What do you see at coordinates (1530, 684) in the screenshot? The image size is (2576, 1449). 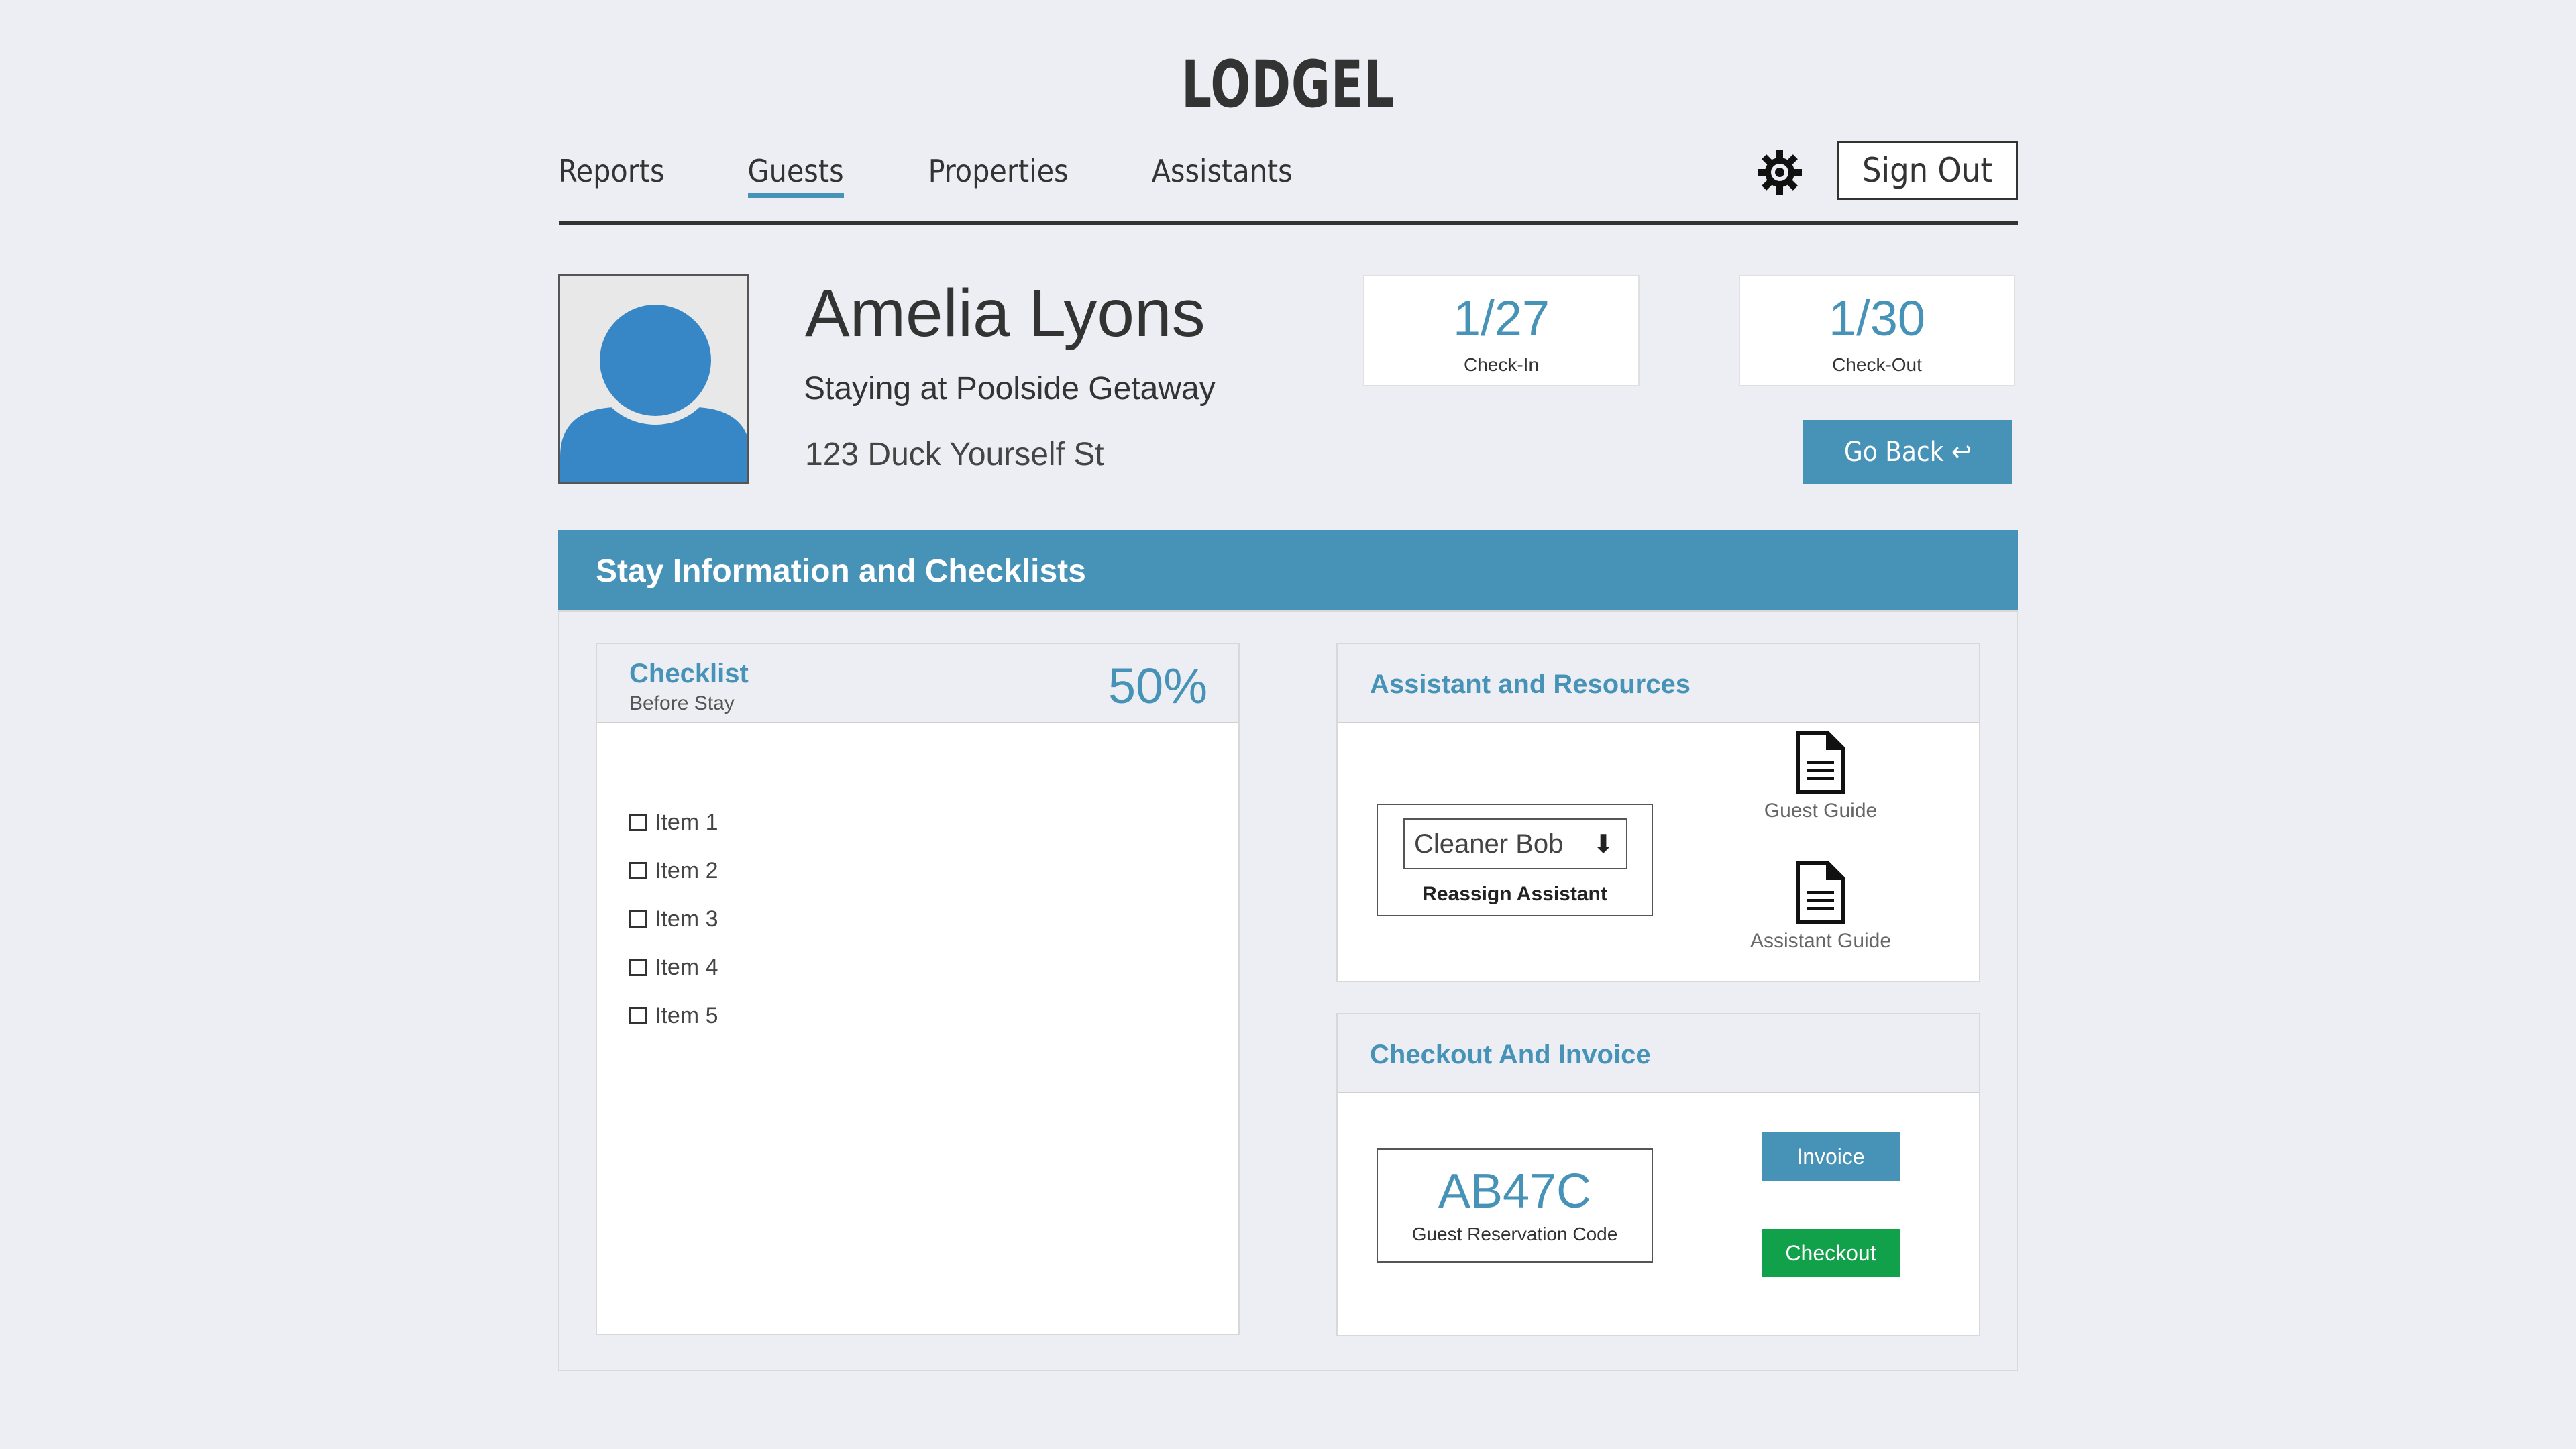 I see `assistant-title: Assistant and Resources` at bounding box center [1530, 684].